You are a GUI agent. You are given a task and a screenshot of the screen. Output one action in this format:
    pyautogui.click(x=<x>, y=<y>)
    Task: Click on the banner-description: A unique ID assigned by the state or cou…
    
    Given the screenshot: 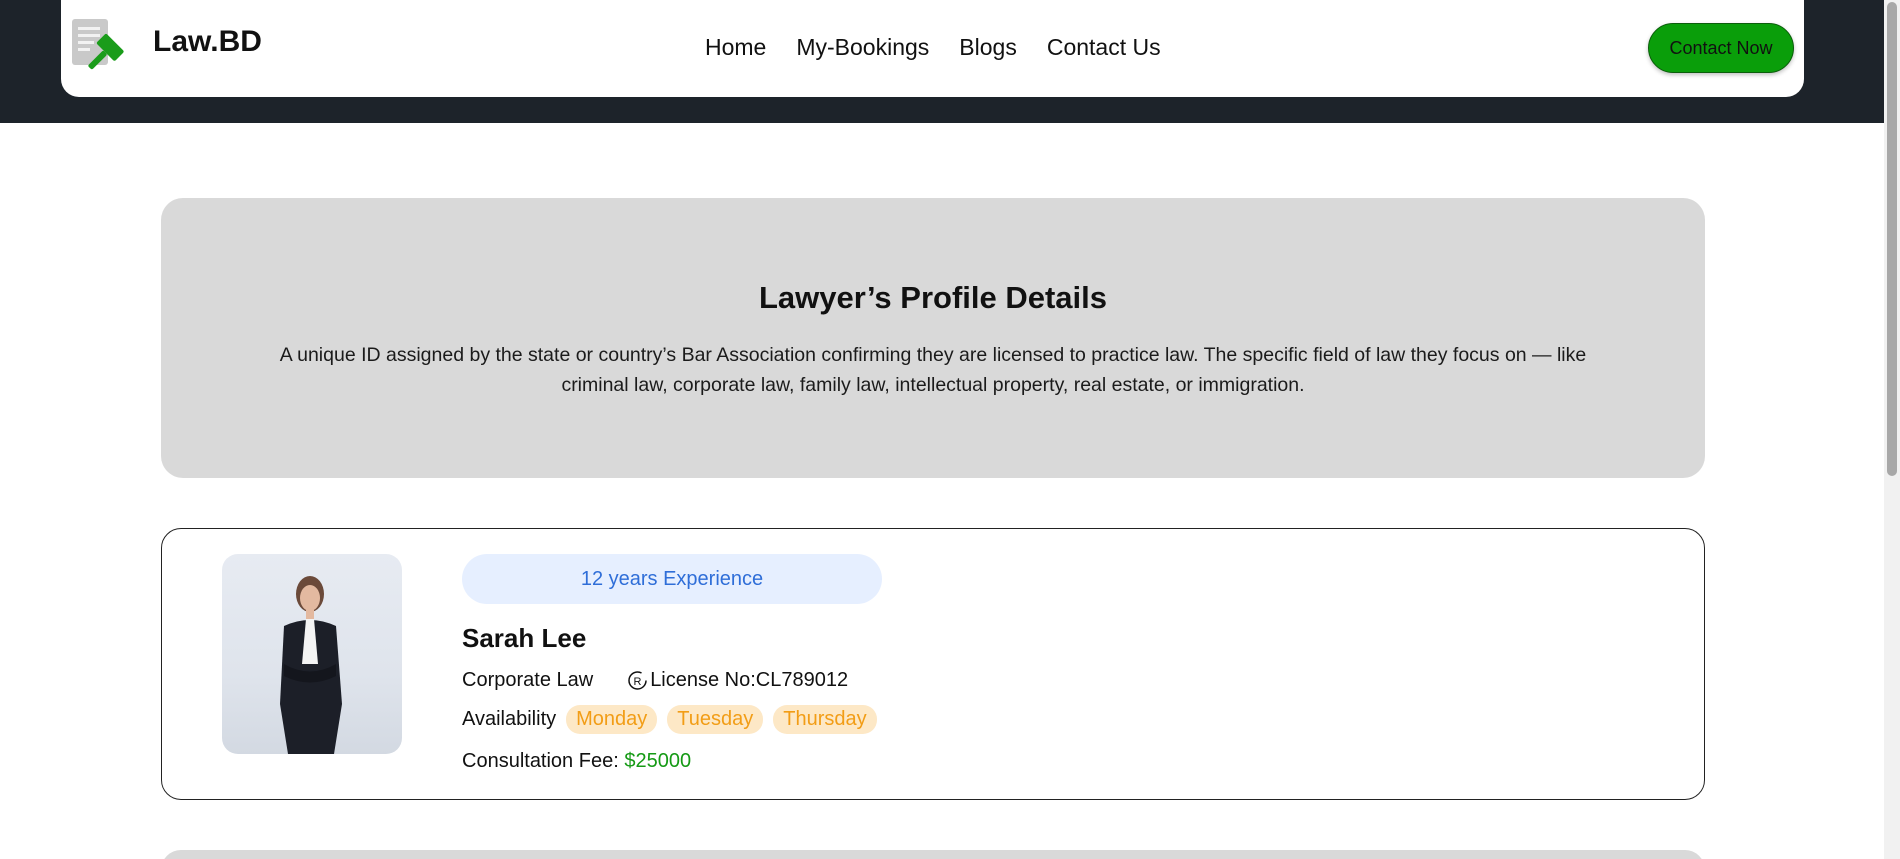 What is the action you would take?
    pyautogui.click(x=933, y=370)
    